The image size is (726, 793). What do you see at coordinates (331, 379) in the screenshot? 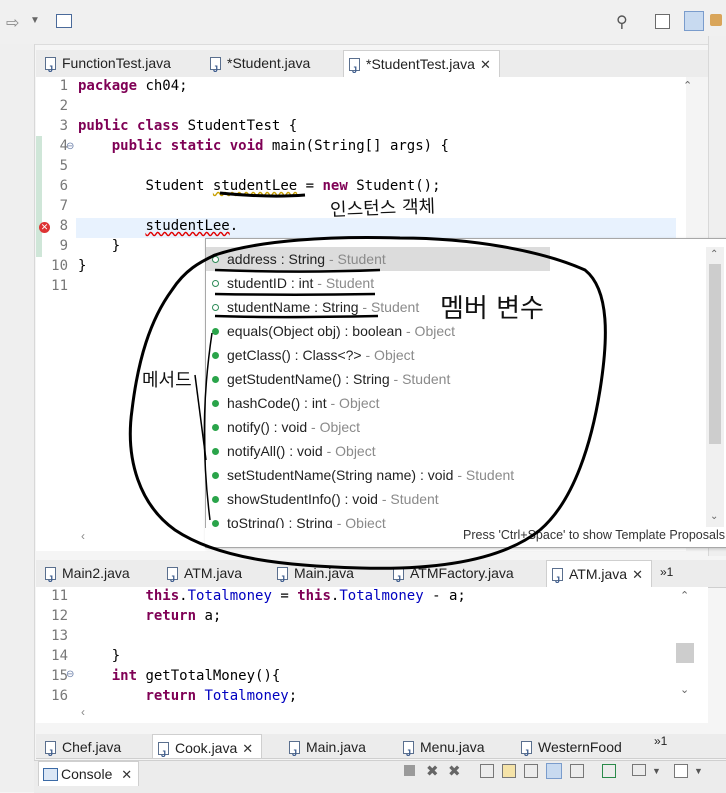
I see `proposal-method: getStudentName() : String - Student` at bounding box center [331, 379].